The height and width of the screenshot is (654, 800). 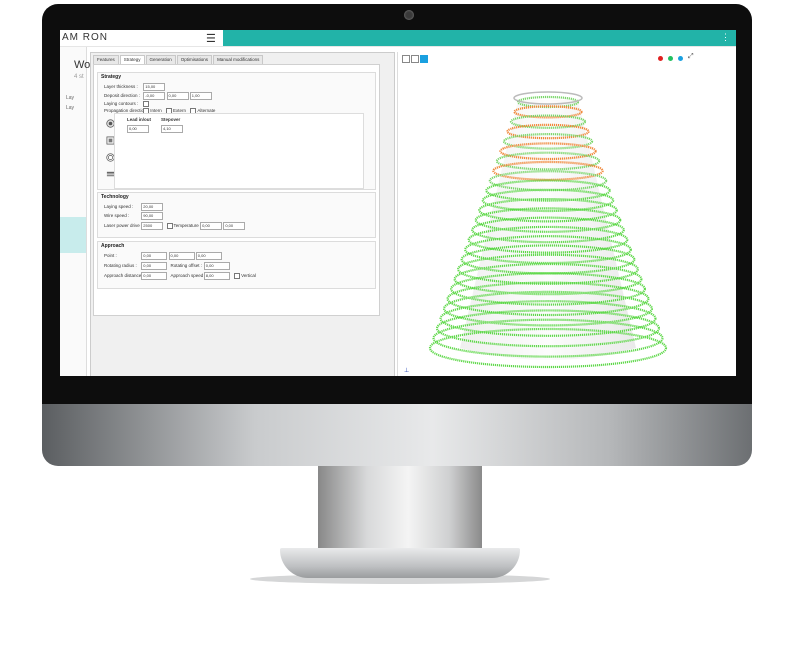 I want to click on approach-point-x-input: 0,00, so click(x=154, y=256).